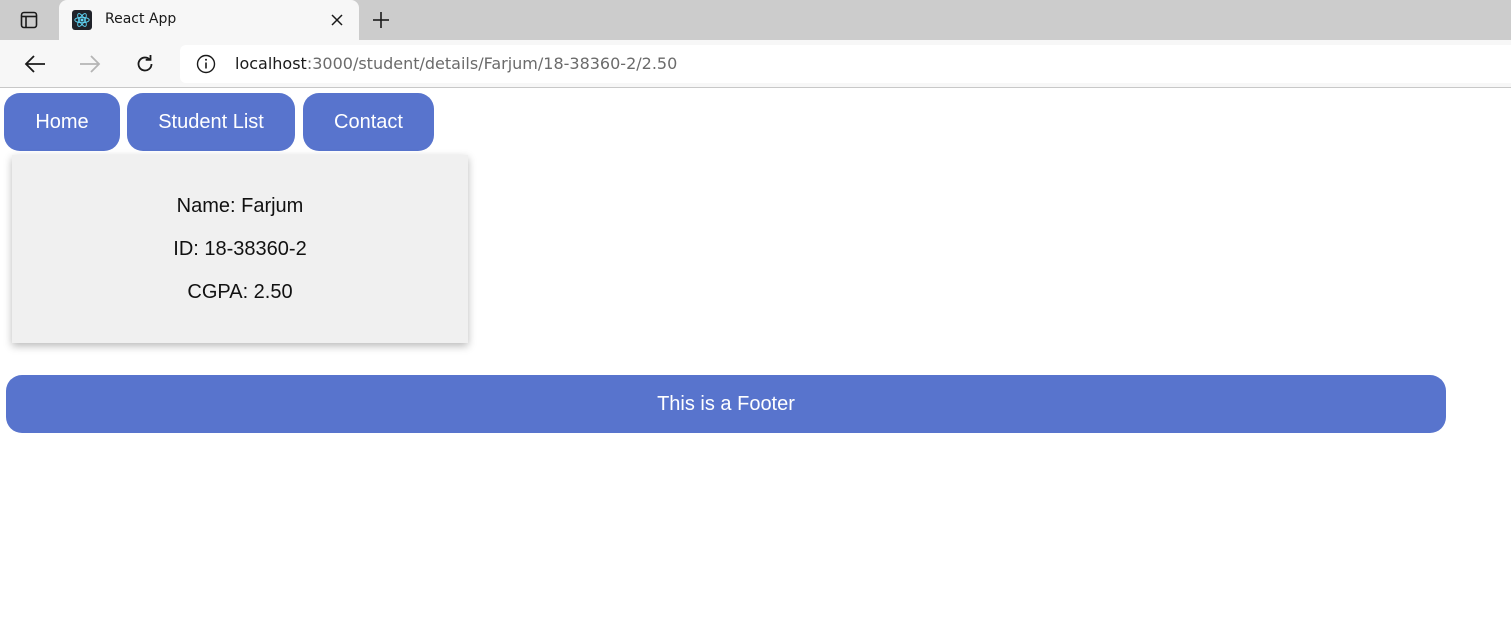 The image size is (1511, 639). I want to click on forward-arrow-icon, so click(90, 64).